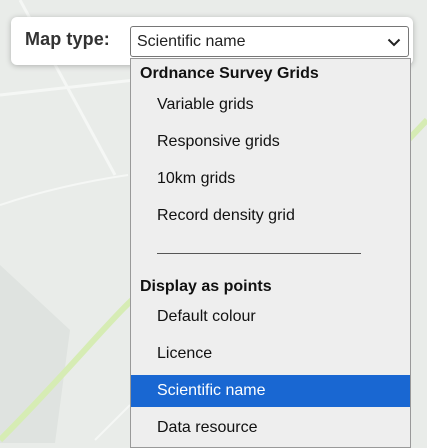 Image resolution: width=427 pixels, height=448 pixels. I want to click on optgroup-separator, so click(259, 253).